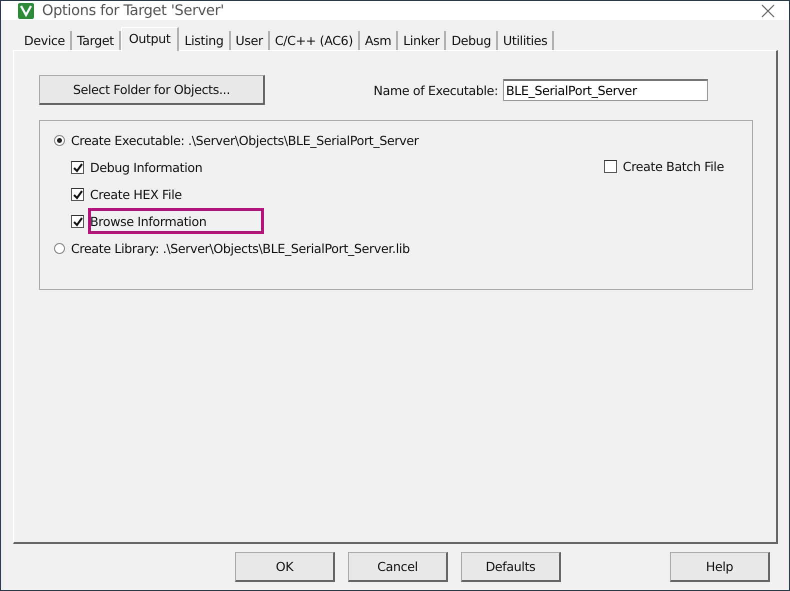 The image size is (790, 591). I want to click on executable-label: Name of Executable:, so click(436, 90).